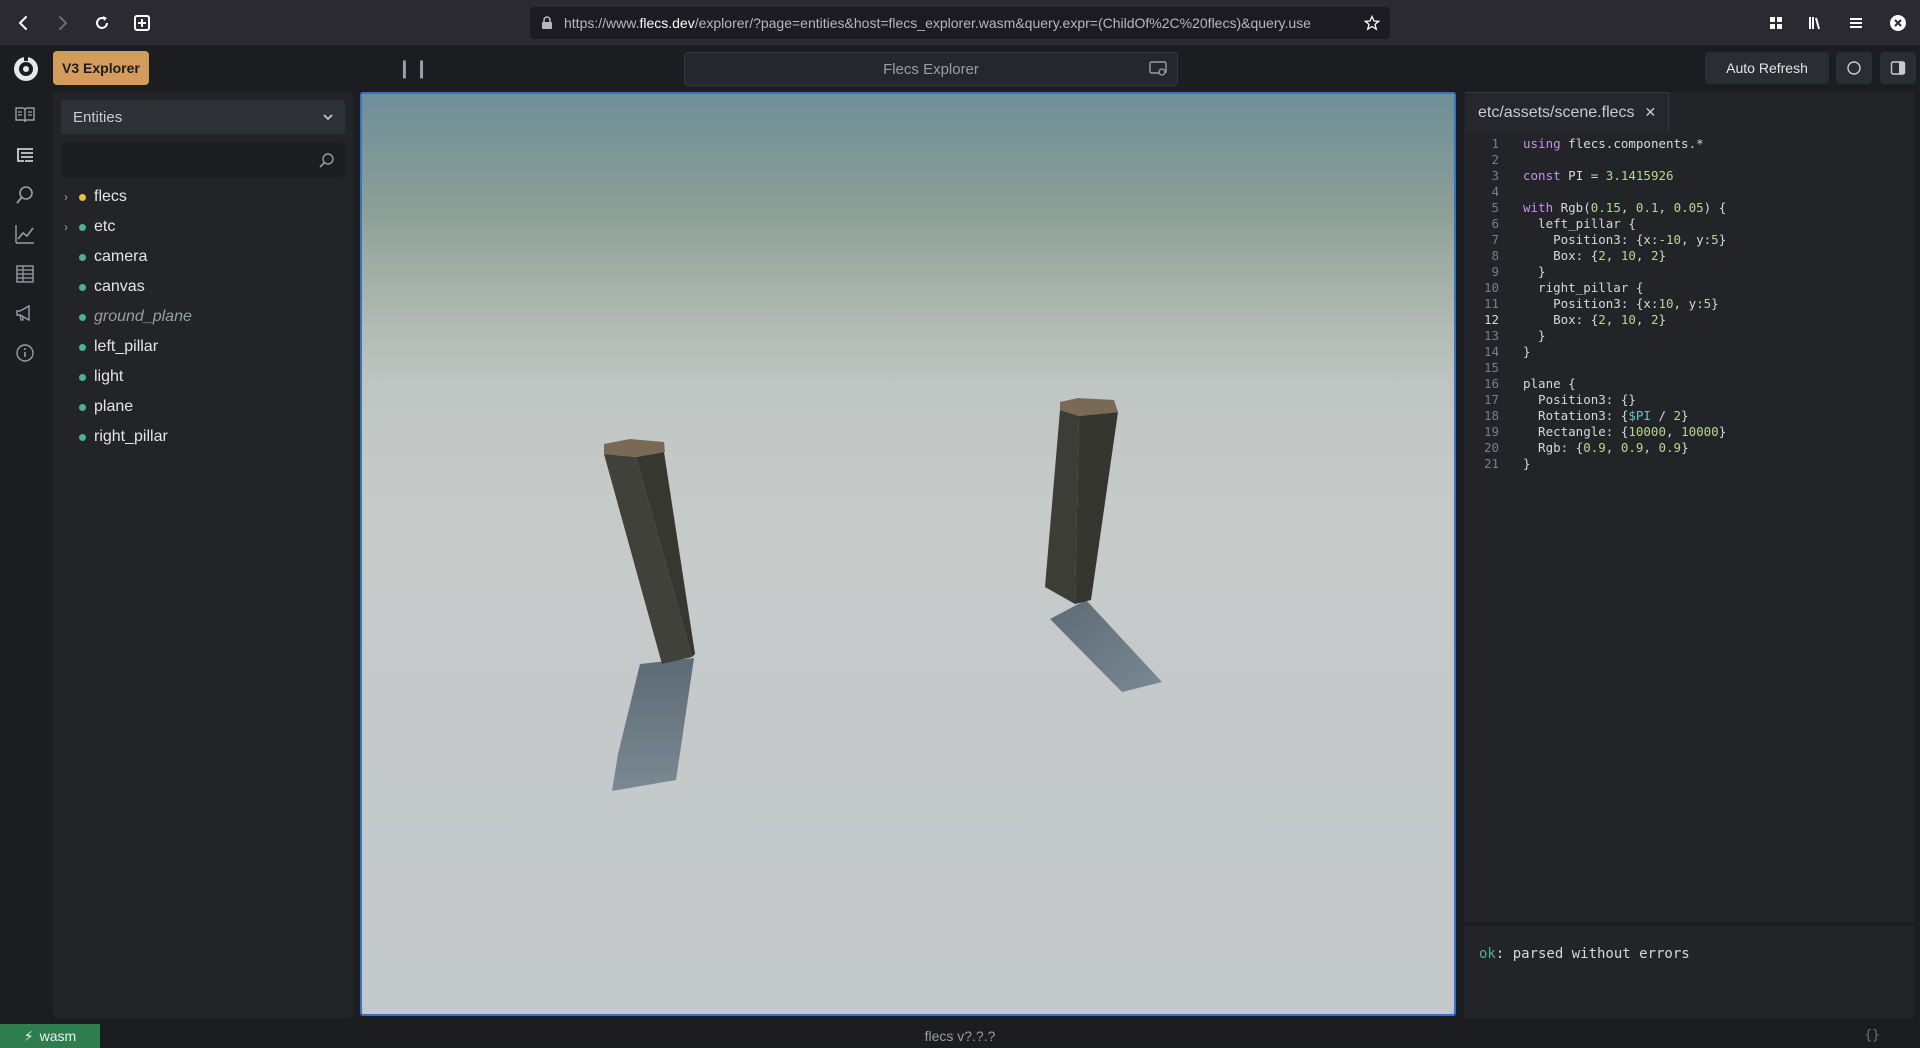  I want to click on code-text: Rectangle: {10000, 10000}, so click(1625, 431).